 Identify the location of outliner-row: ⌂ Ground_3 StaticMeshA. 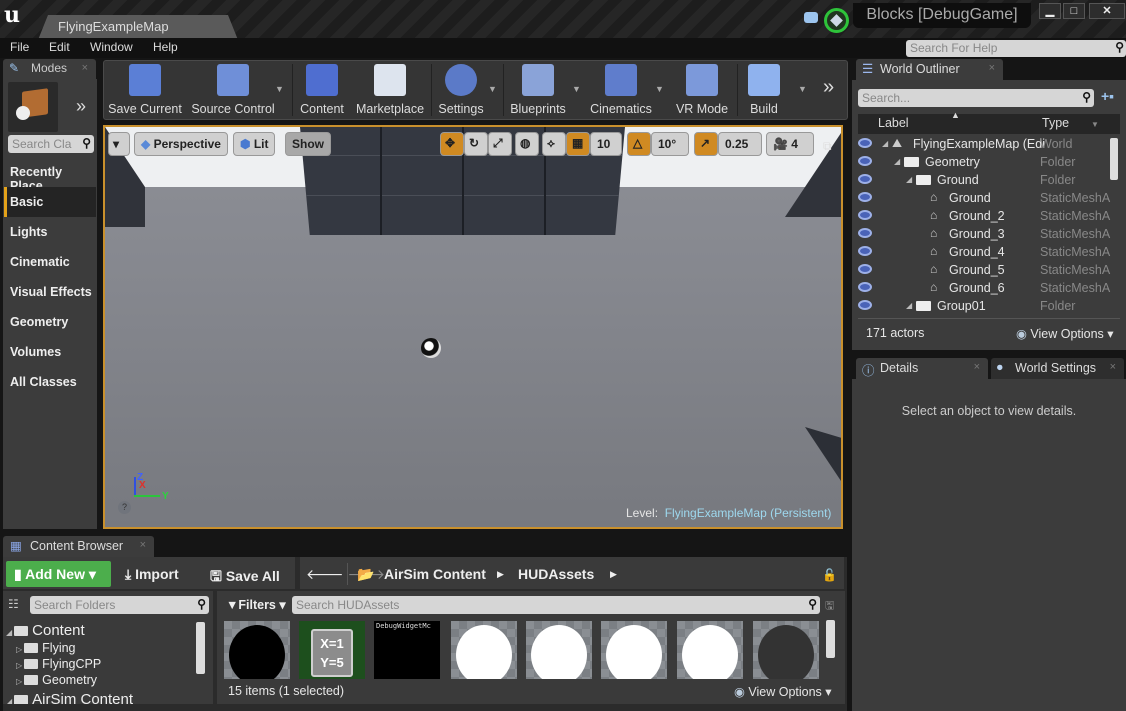
(984, 234).